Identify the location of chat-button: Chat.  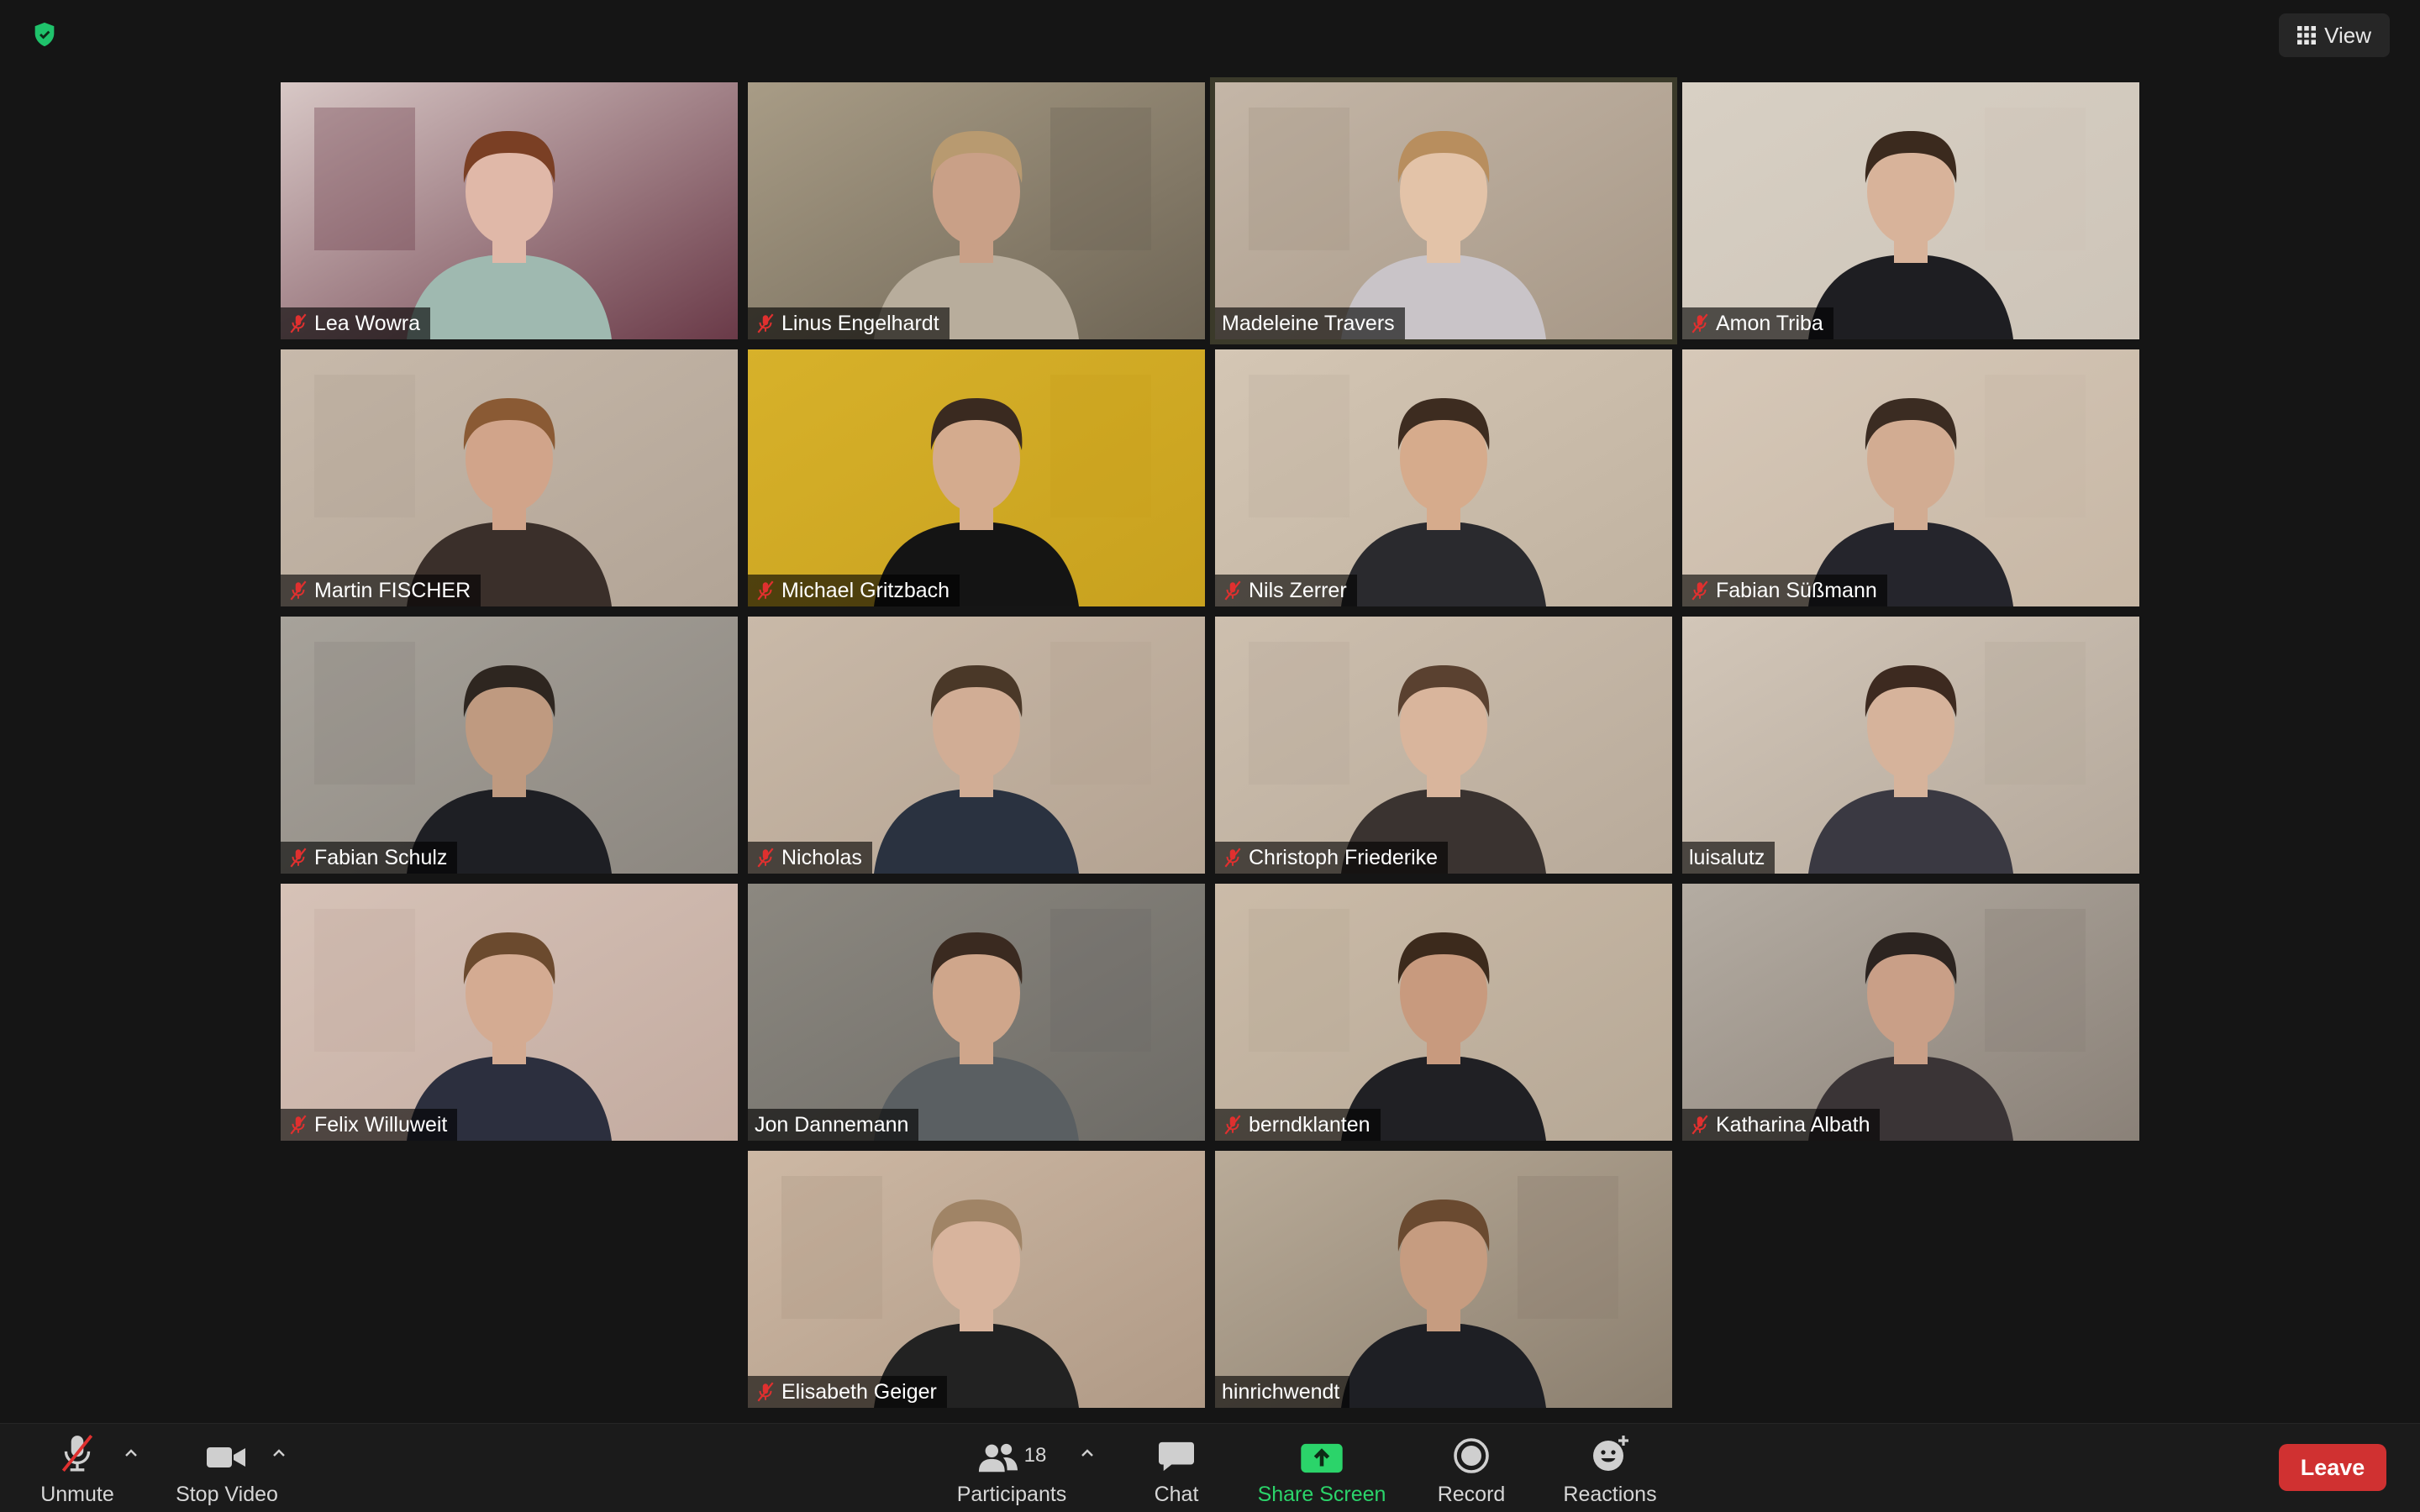
(1176, 1468).